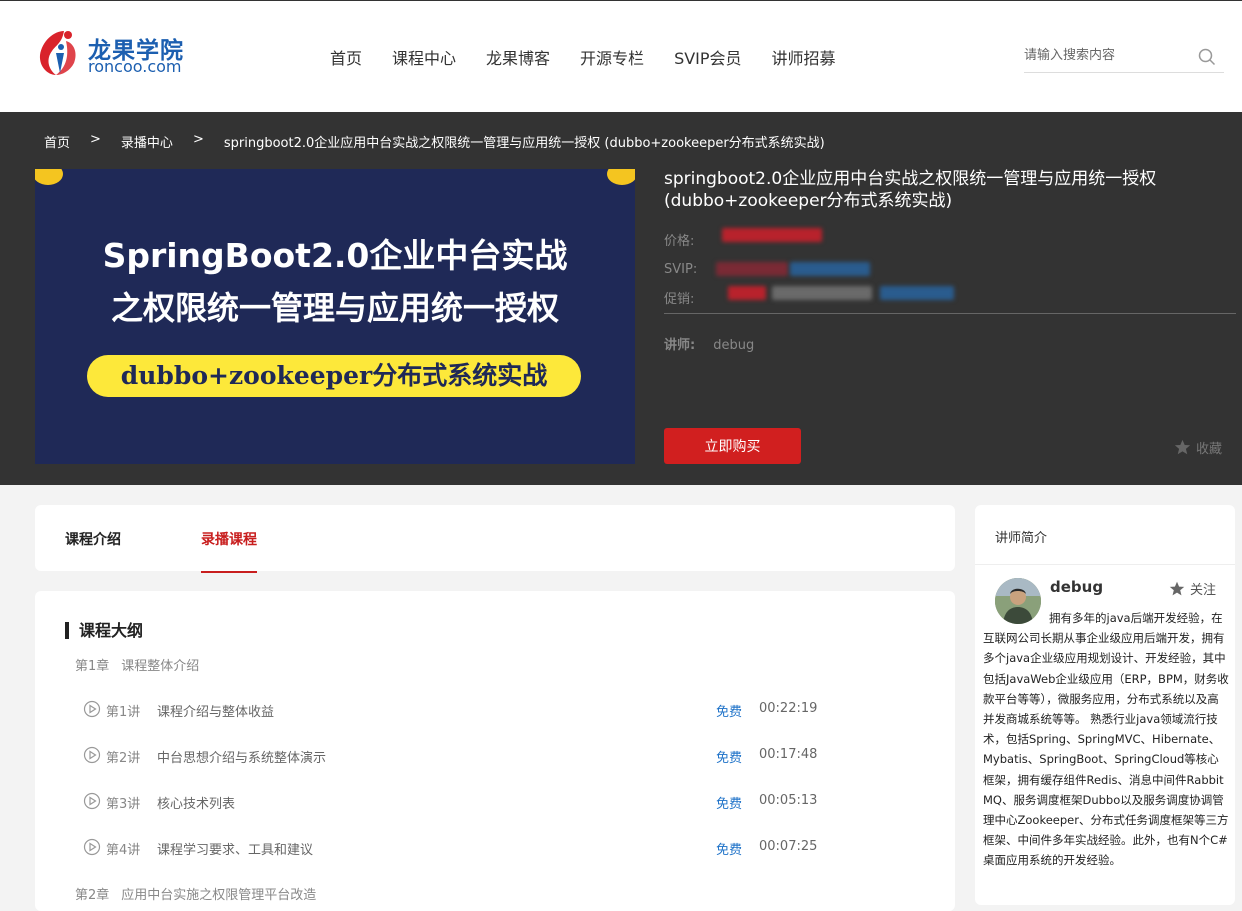  Describe the element at coordinates (1105, 564) in the screenshot. I see `panel-divider` at that location.